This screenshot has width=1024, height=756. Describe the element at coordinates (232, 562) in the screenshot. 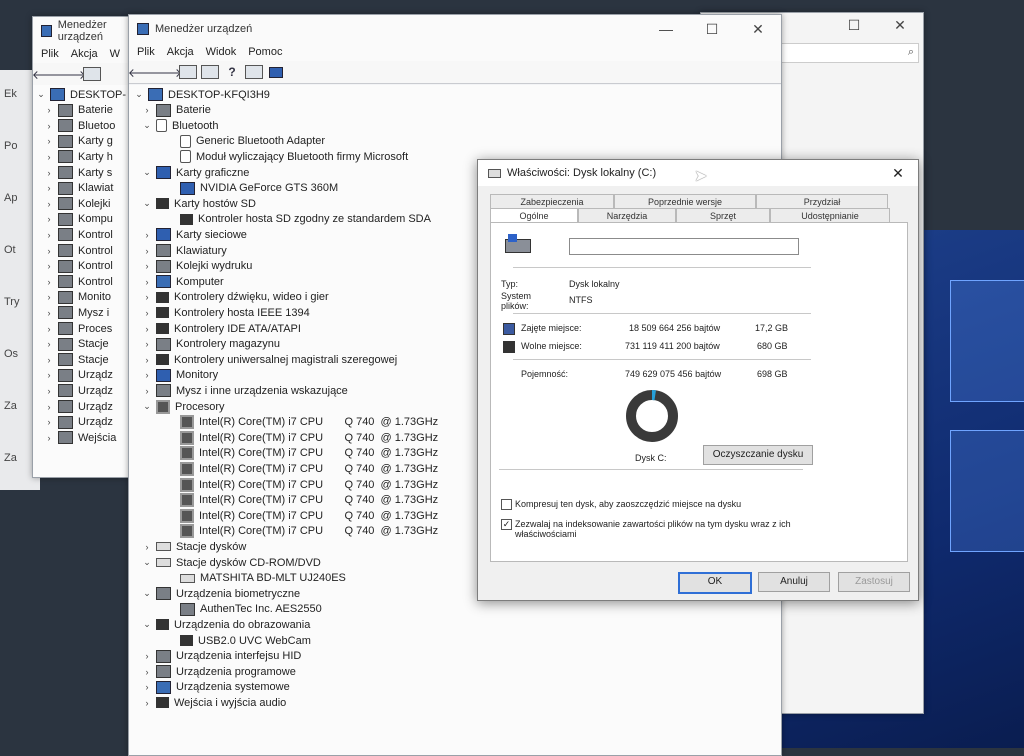

I see `tree-category: ⌄ Stacje dysków CD-ROM/DVD` at that location.